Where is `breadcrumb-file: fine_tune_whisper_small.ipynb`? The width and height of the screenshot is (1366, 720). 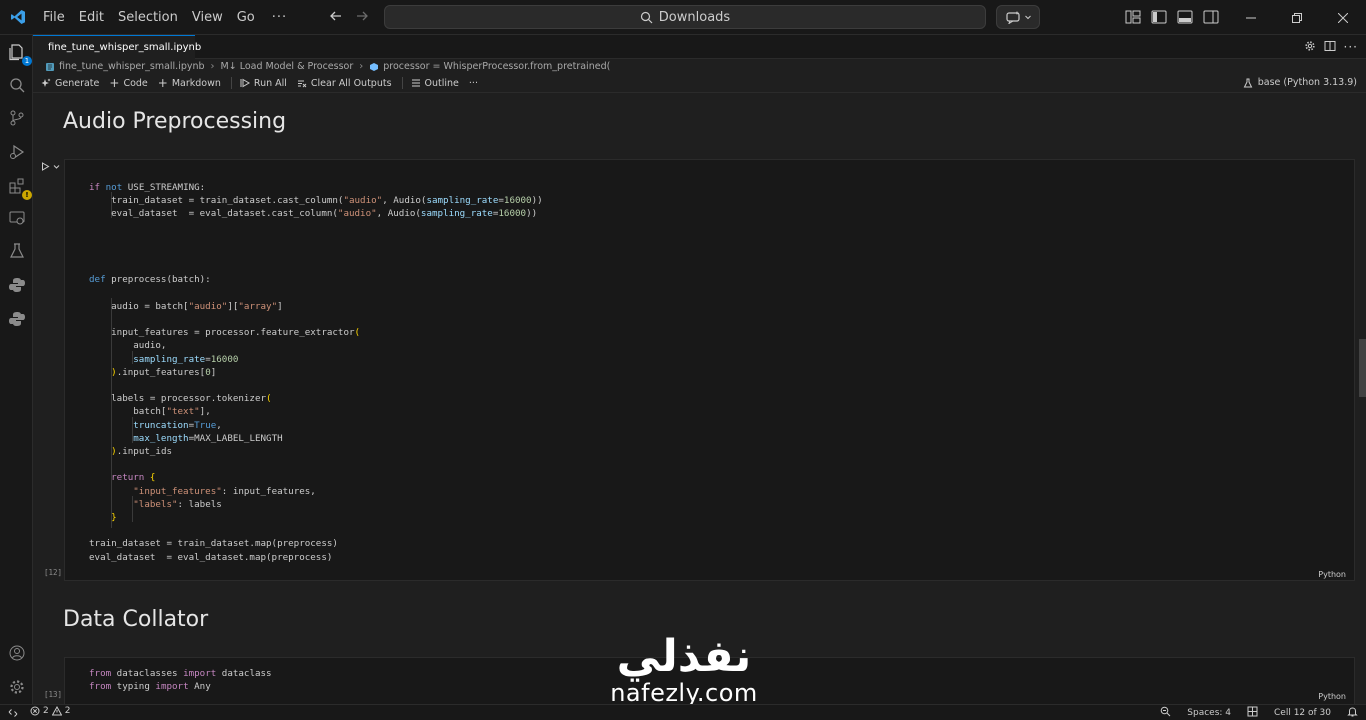
breadcrumb-file: fine_tune_whisper_small.ipynb is located at coordinates (132, 66).